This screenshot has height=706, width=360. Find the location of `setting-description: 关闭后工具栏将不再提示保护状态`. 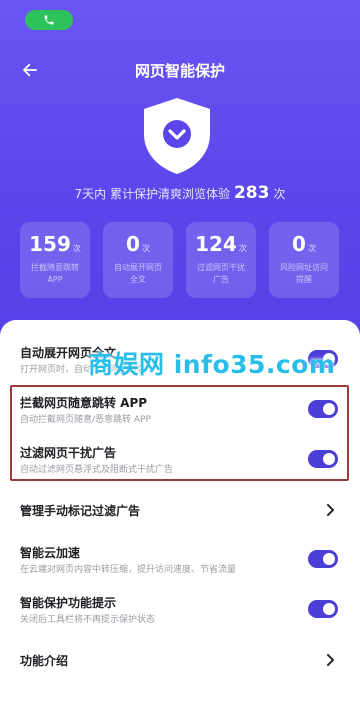

setting-description: 关闭后工具栏将不再提示保护状态 is located at coordinates (88, 620).